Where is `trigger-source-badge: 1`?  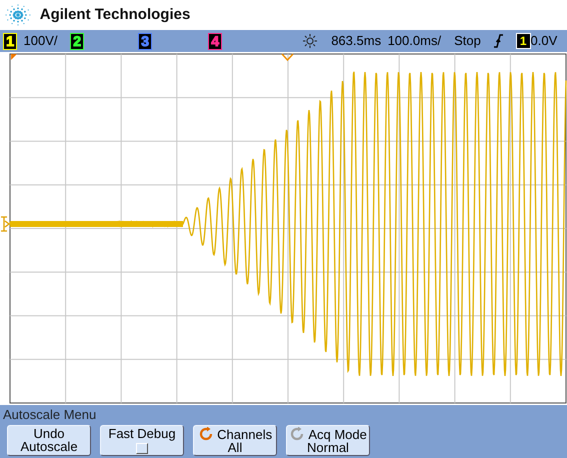 trigger-source-badge: 1 is located at coordinates (523, 41).